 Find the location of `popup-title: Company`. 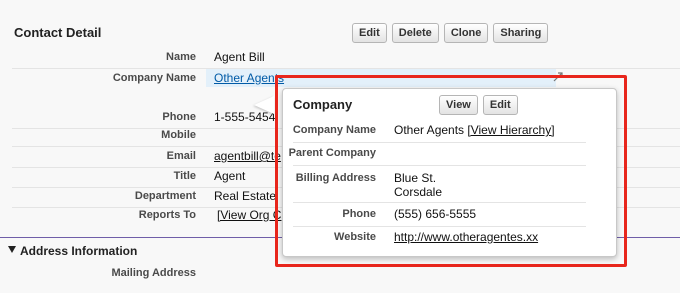

popup-title: Company is located at coordinates (323, 104).